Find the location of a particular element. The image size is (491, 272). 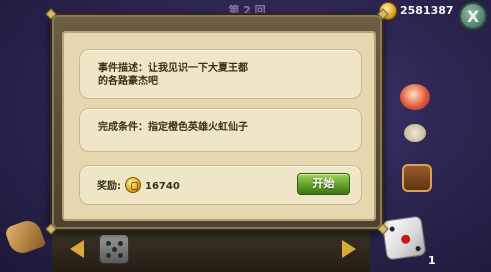

dice-count: 1 is located at coordinates (432, 260).